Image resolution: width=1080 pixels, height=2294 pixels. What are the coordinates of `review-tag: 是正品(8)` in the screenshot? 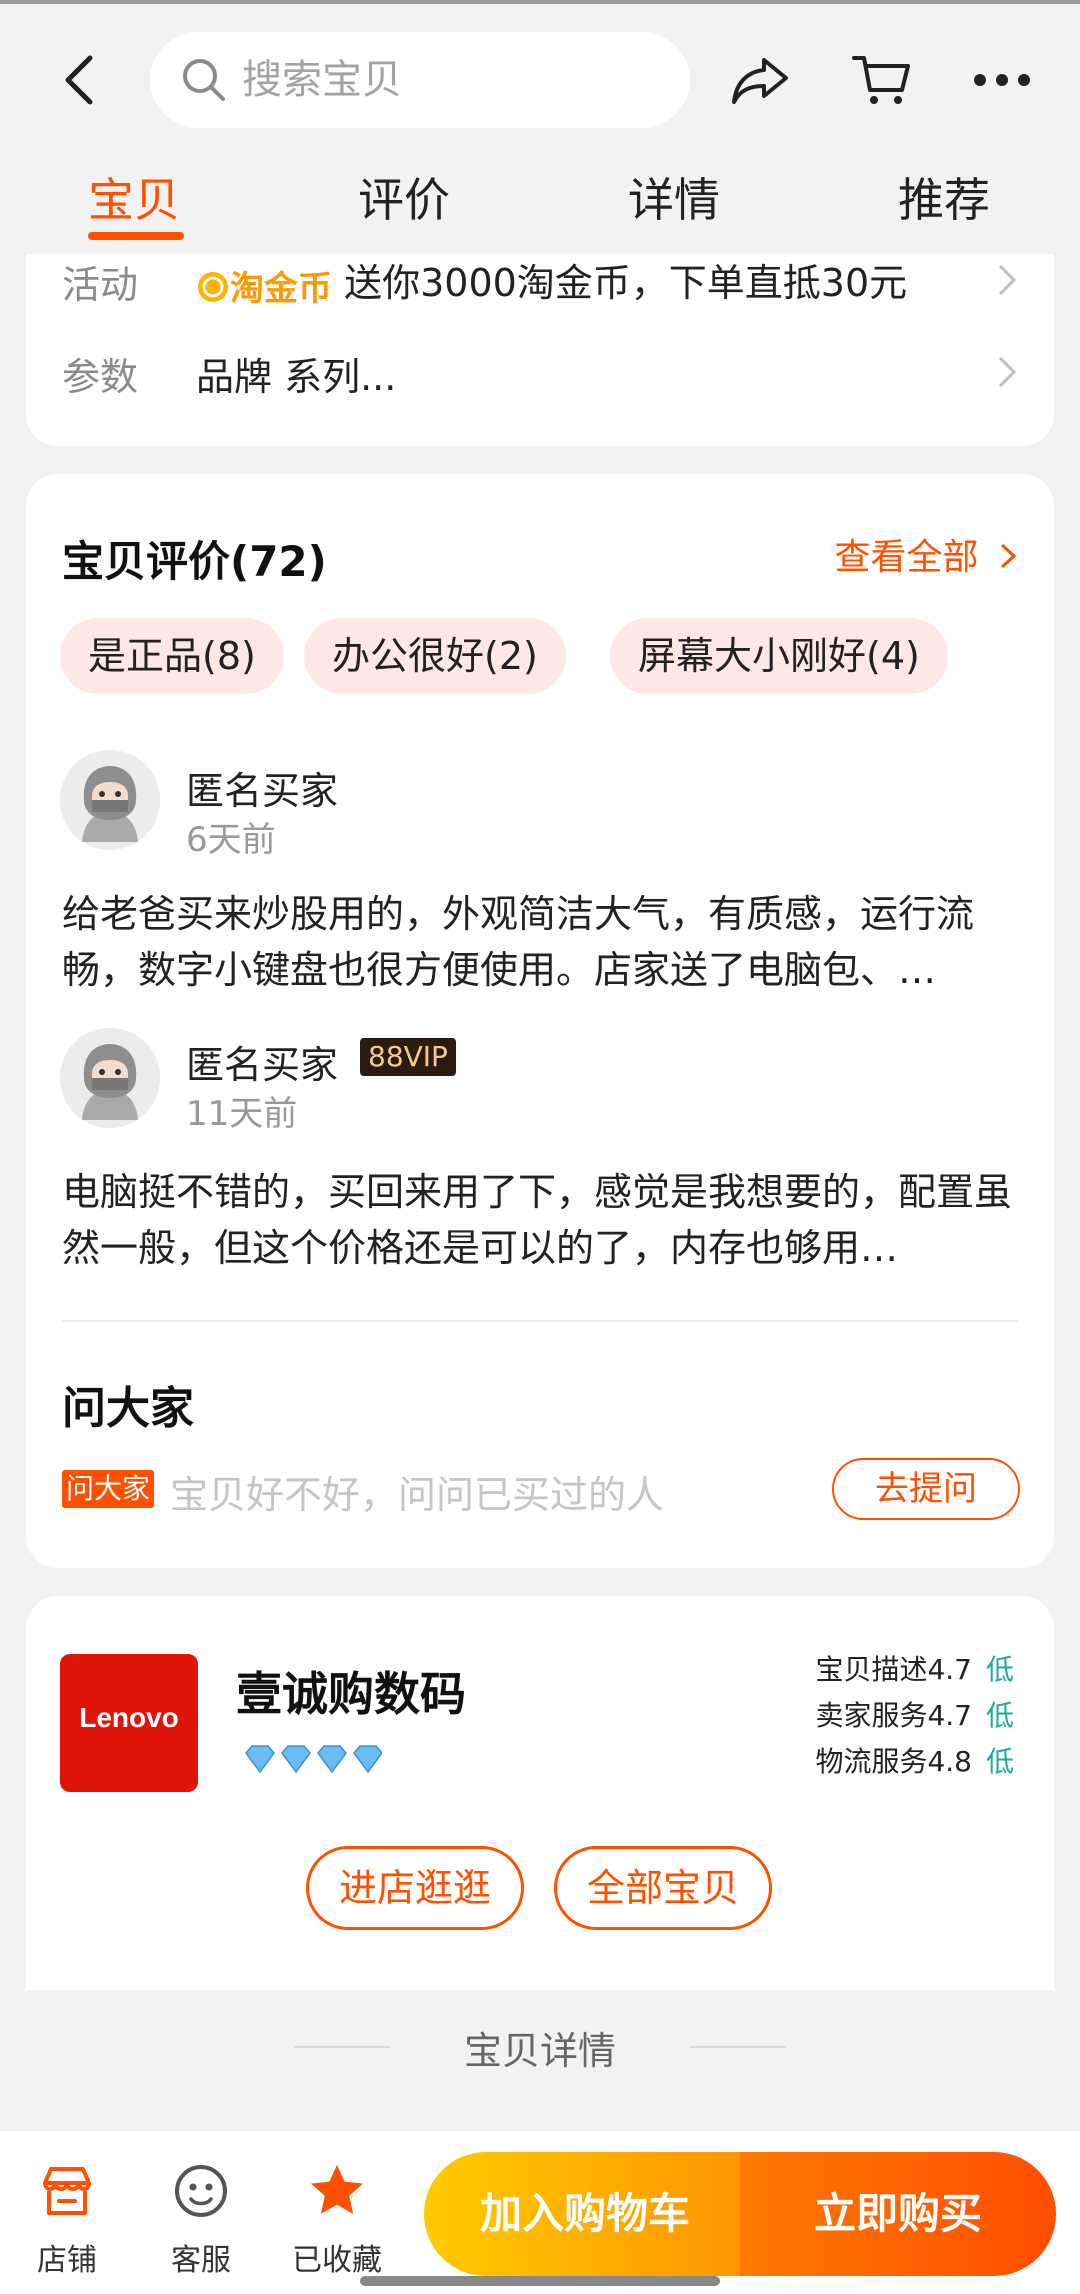 It's located at (172, 656).